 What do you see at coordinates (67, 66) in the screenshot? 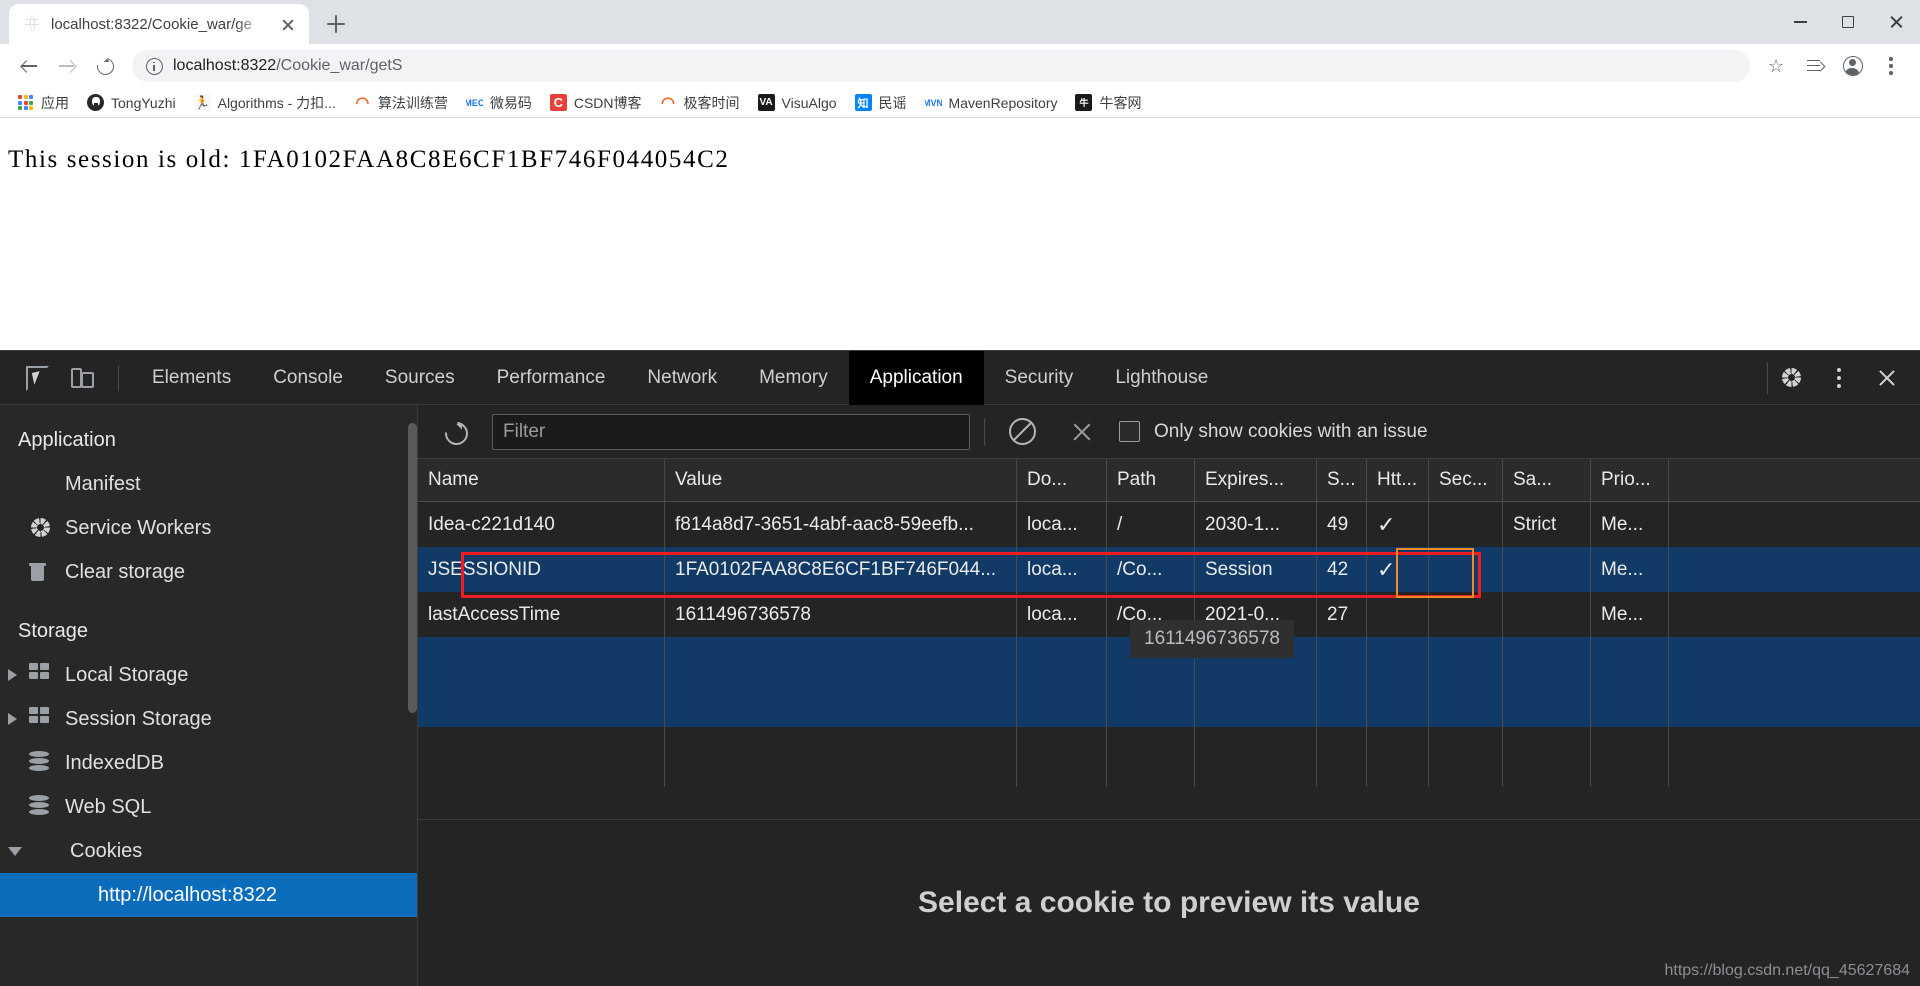
I see `forward-button` at bounding box center [67, 66].